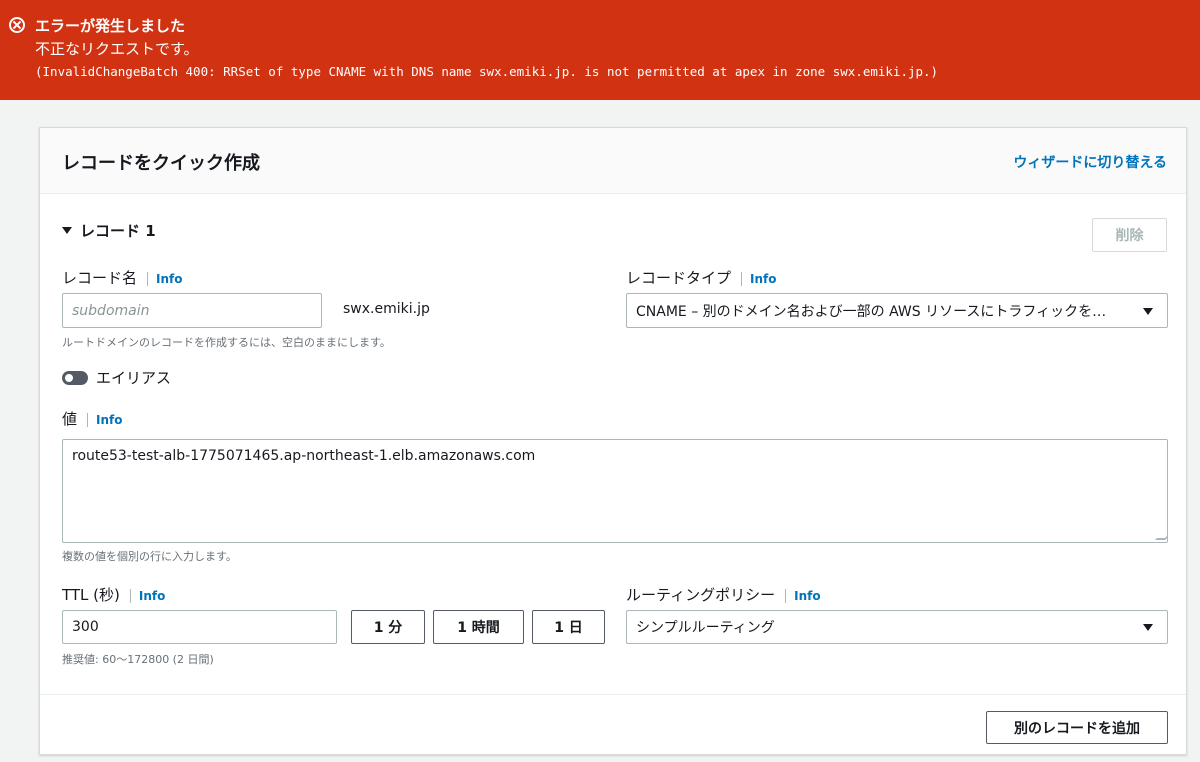 Image resolution: width=1200 pixels, height=762 pixels. I want to click on ttl-label-text: TTL (秒), so click(91, 595).